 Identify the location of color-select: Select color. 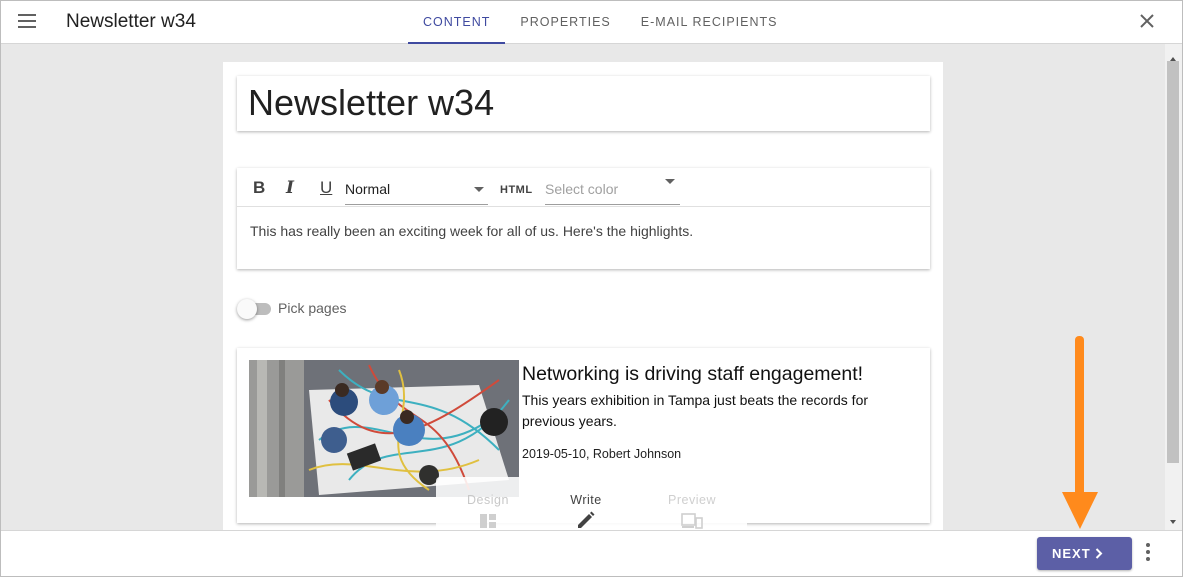
(612, 191).